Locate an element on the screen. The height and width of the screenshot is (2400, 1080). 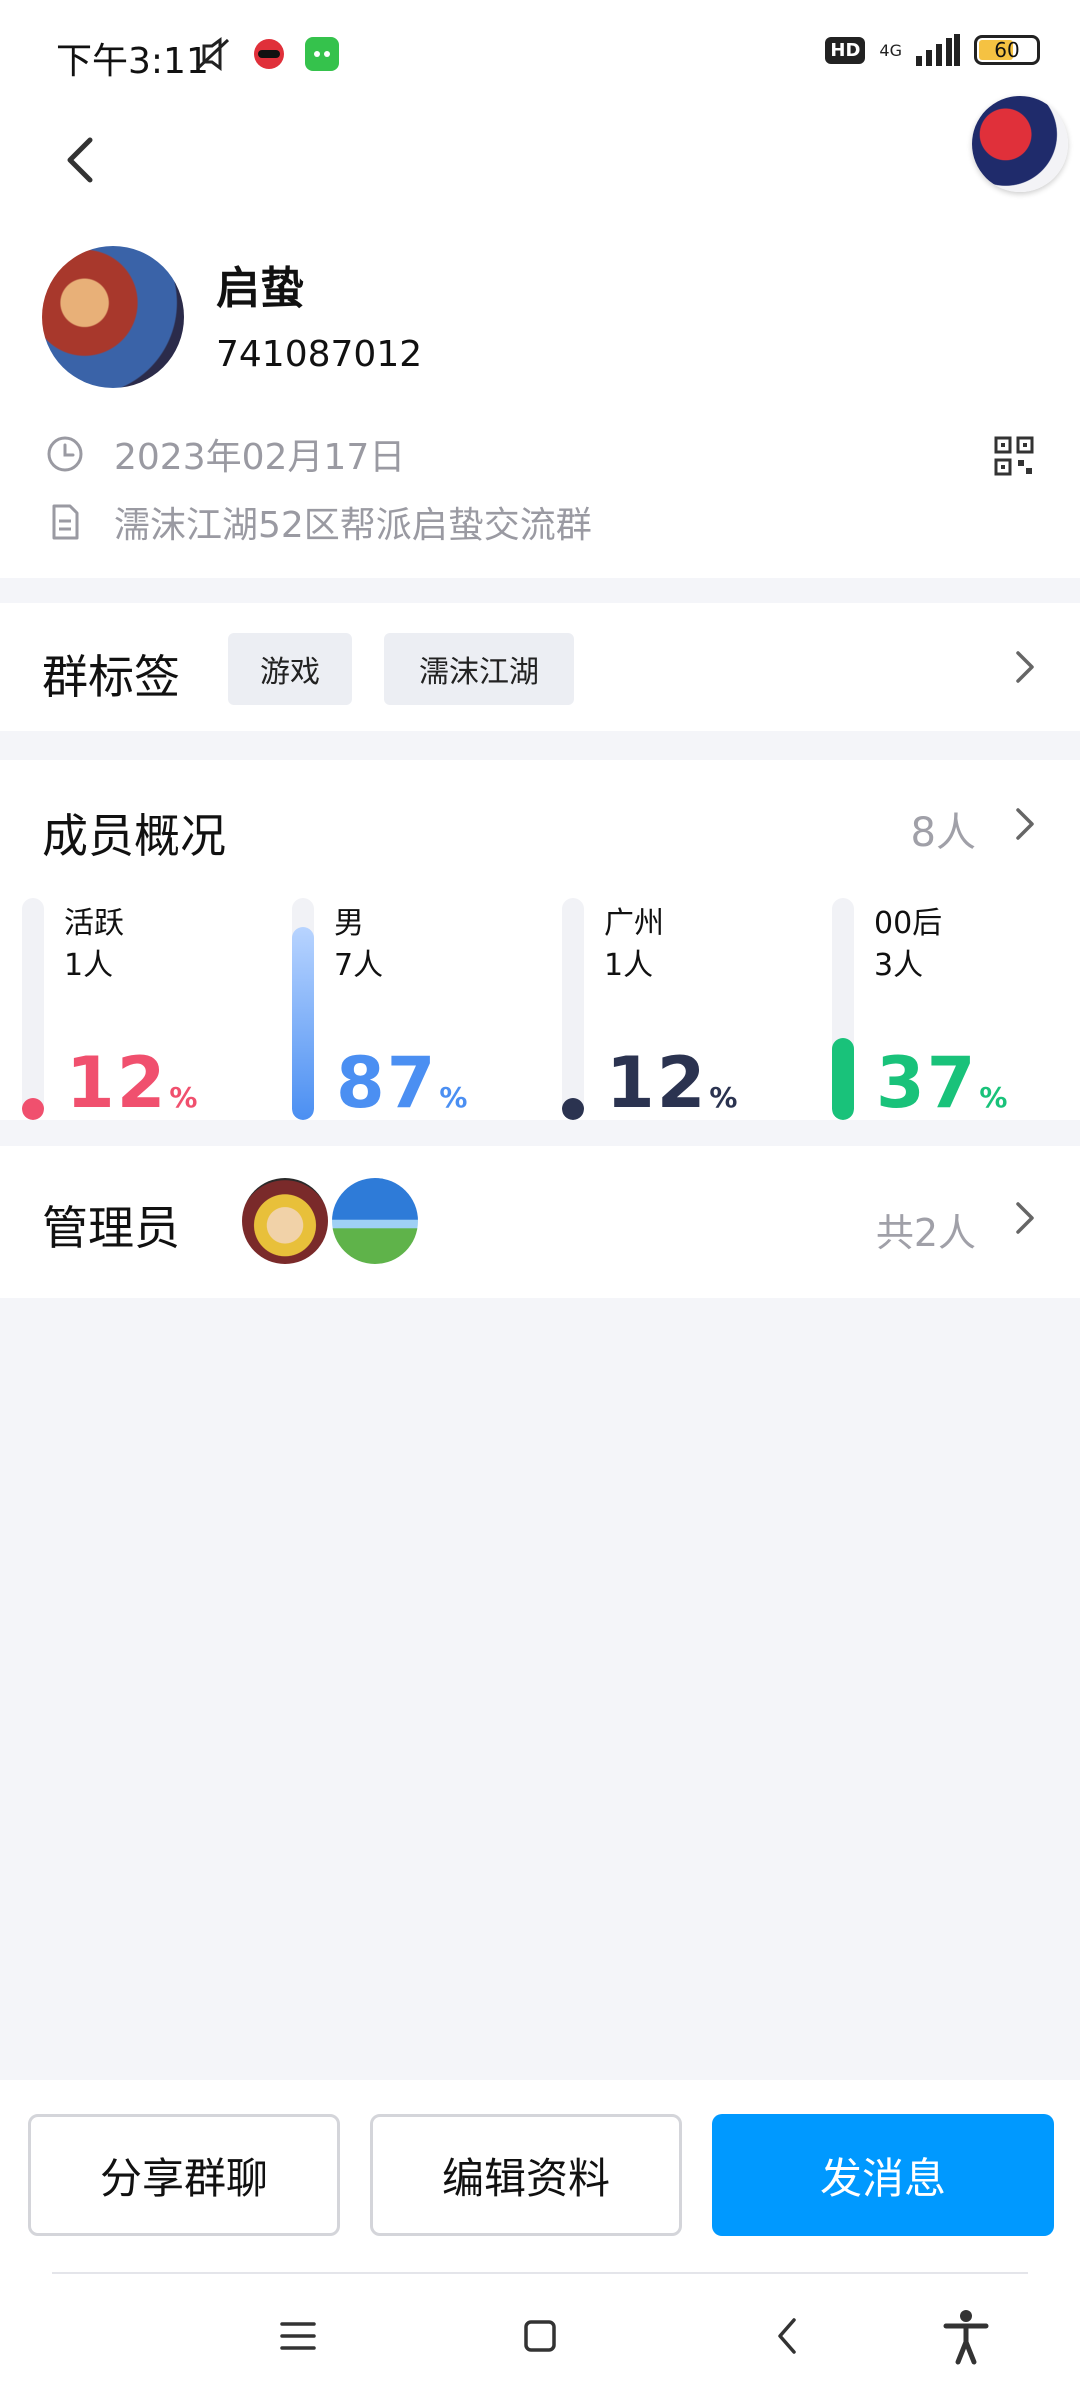
accessibility-icon is located at coordinates (966, 2336).